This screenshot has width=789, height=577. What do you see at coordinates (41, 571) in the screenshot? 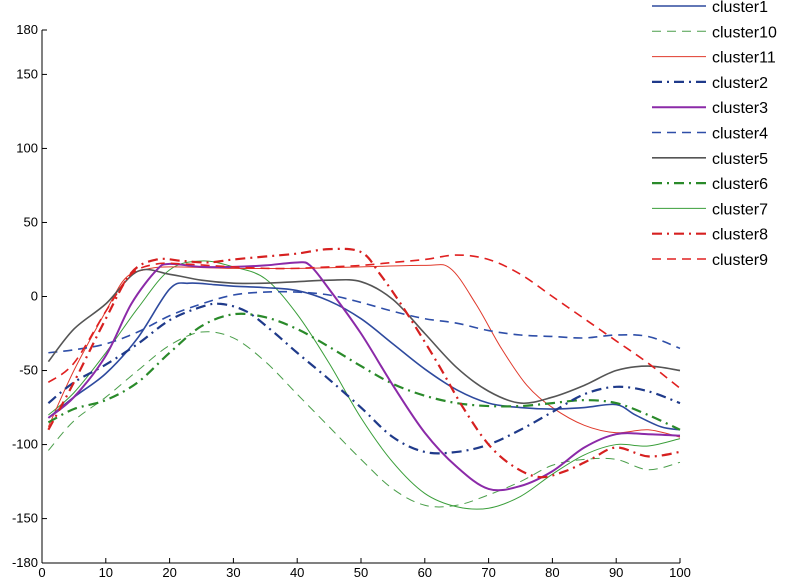
I see `x-tick-label: 0` at bounding box center [41, 571].